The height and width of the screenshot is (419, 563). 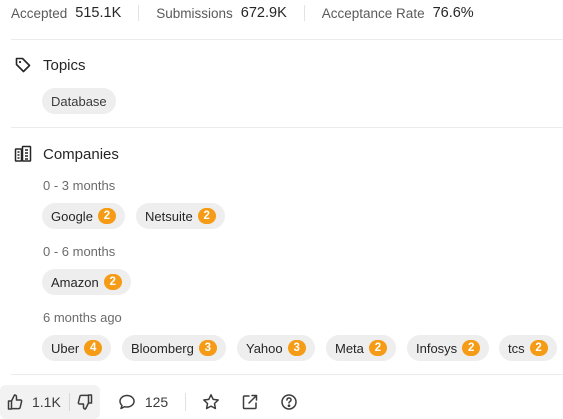 What do you see at coordinates (349, 348) in the screenshot?
I see `company-name: Meta` at bounding box center [349, 348].